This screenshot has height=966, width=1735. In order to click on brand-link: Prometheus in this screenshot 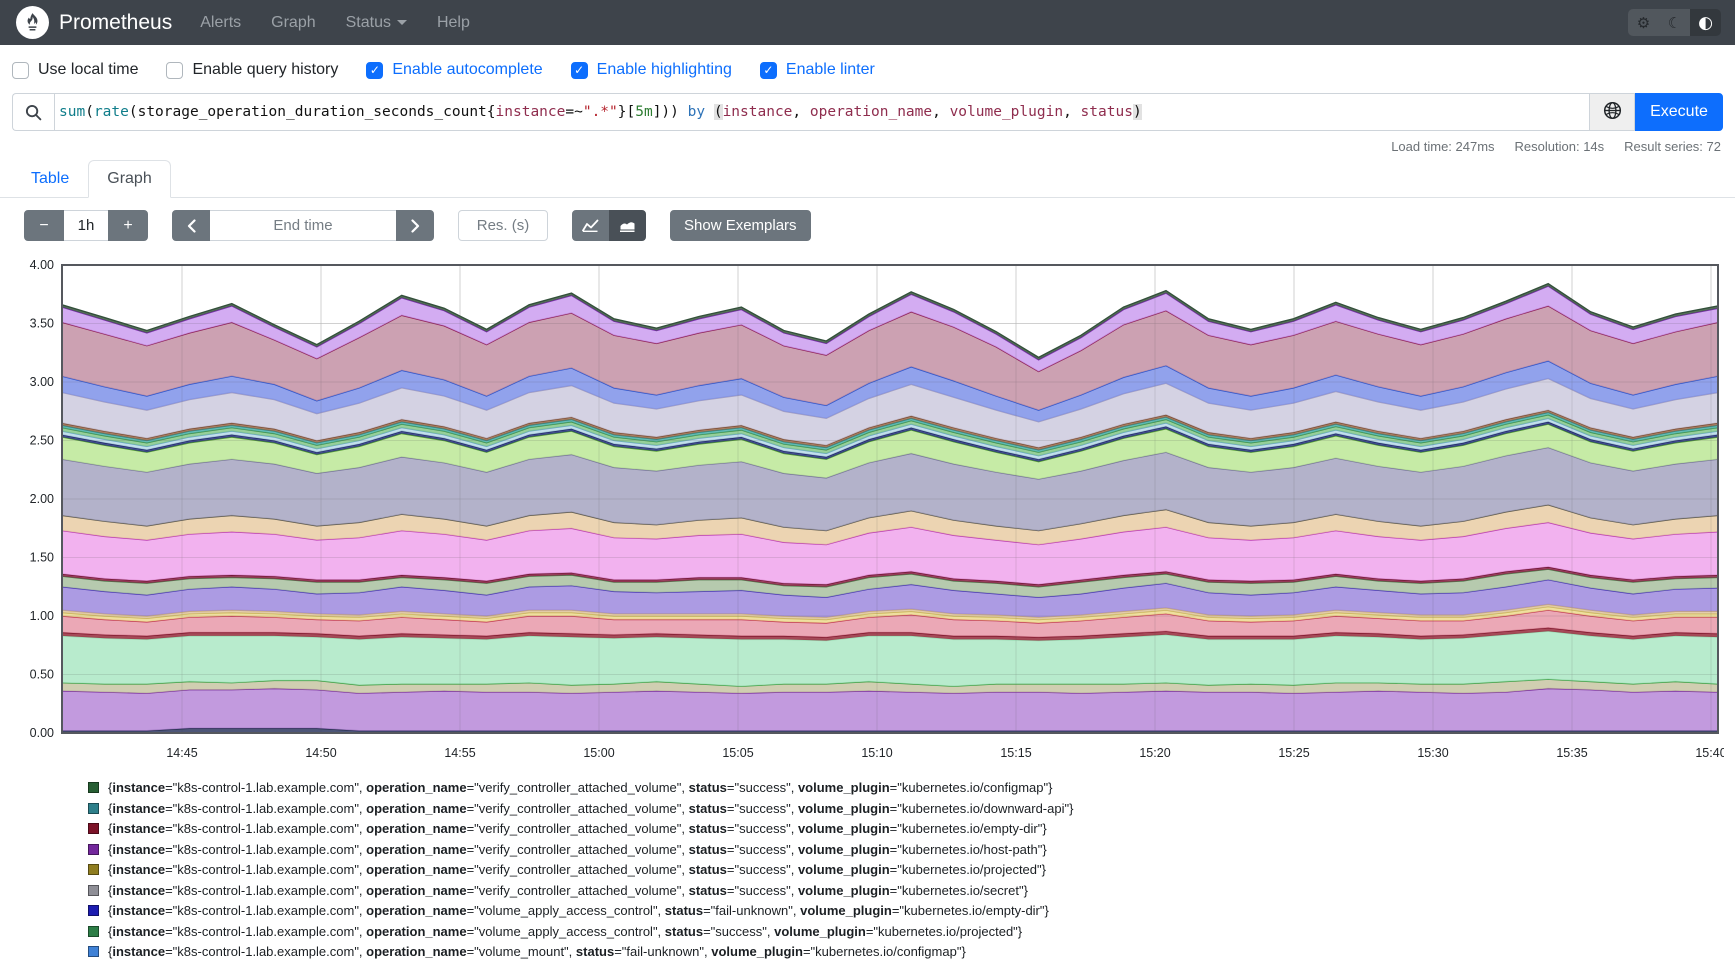, I will do `click(94, 22)`.